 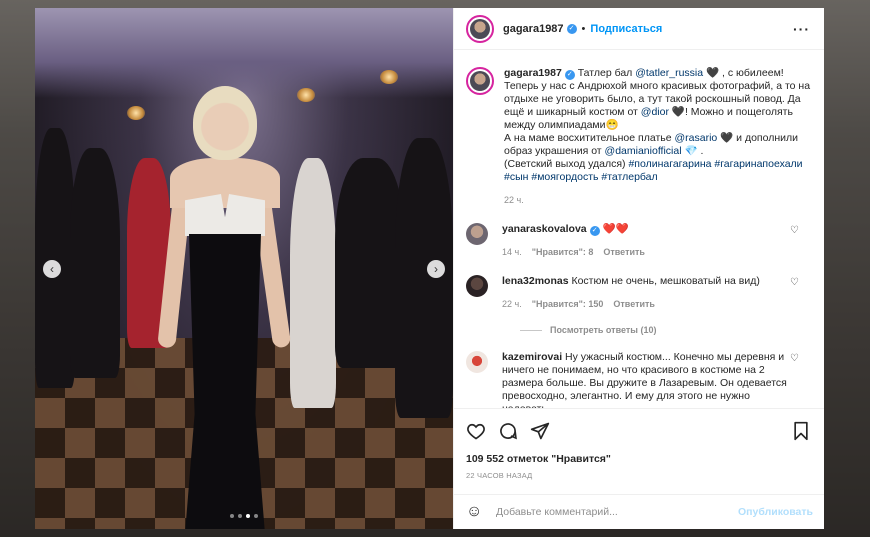 I want to click on hashtag-link: #сын #моягордость #татлербал, so click(x=581, y=177).